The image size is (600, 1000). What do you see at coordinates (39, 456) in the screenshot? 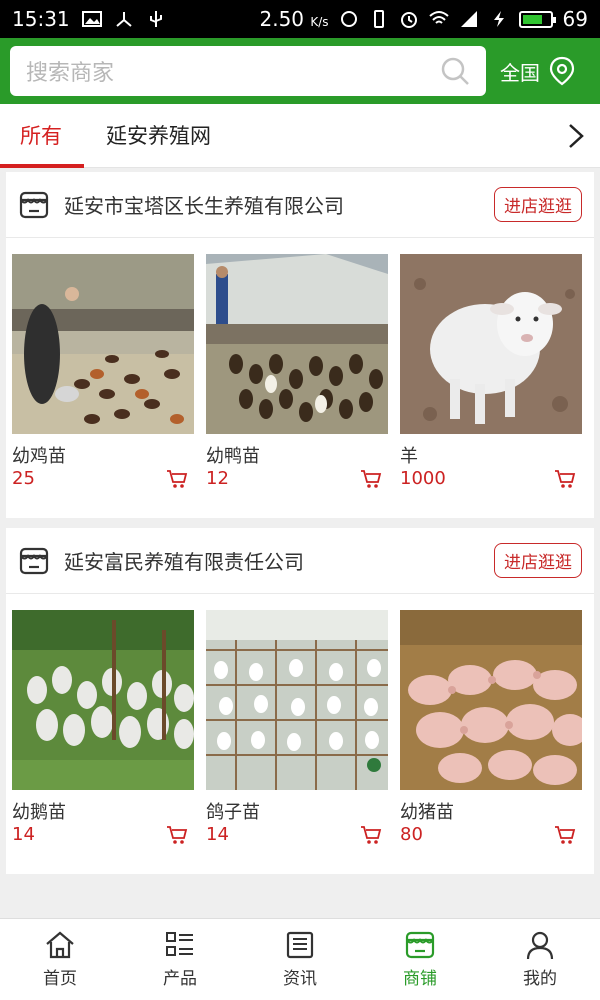
I see `product-name: 幼鸡苗` at bounding box center [39, 456].